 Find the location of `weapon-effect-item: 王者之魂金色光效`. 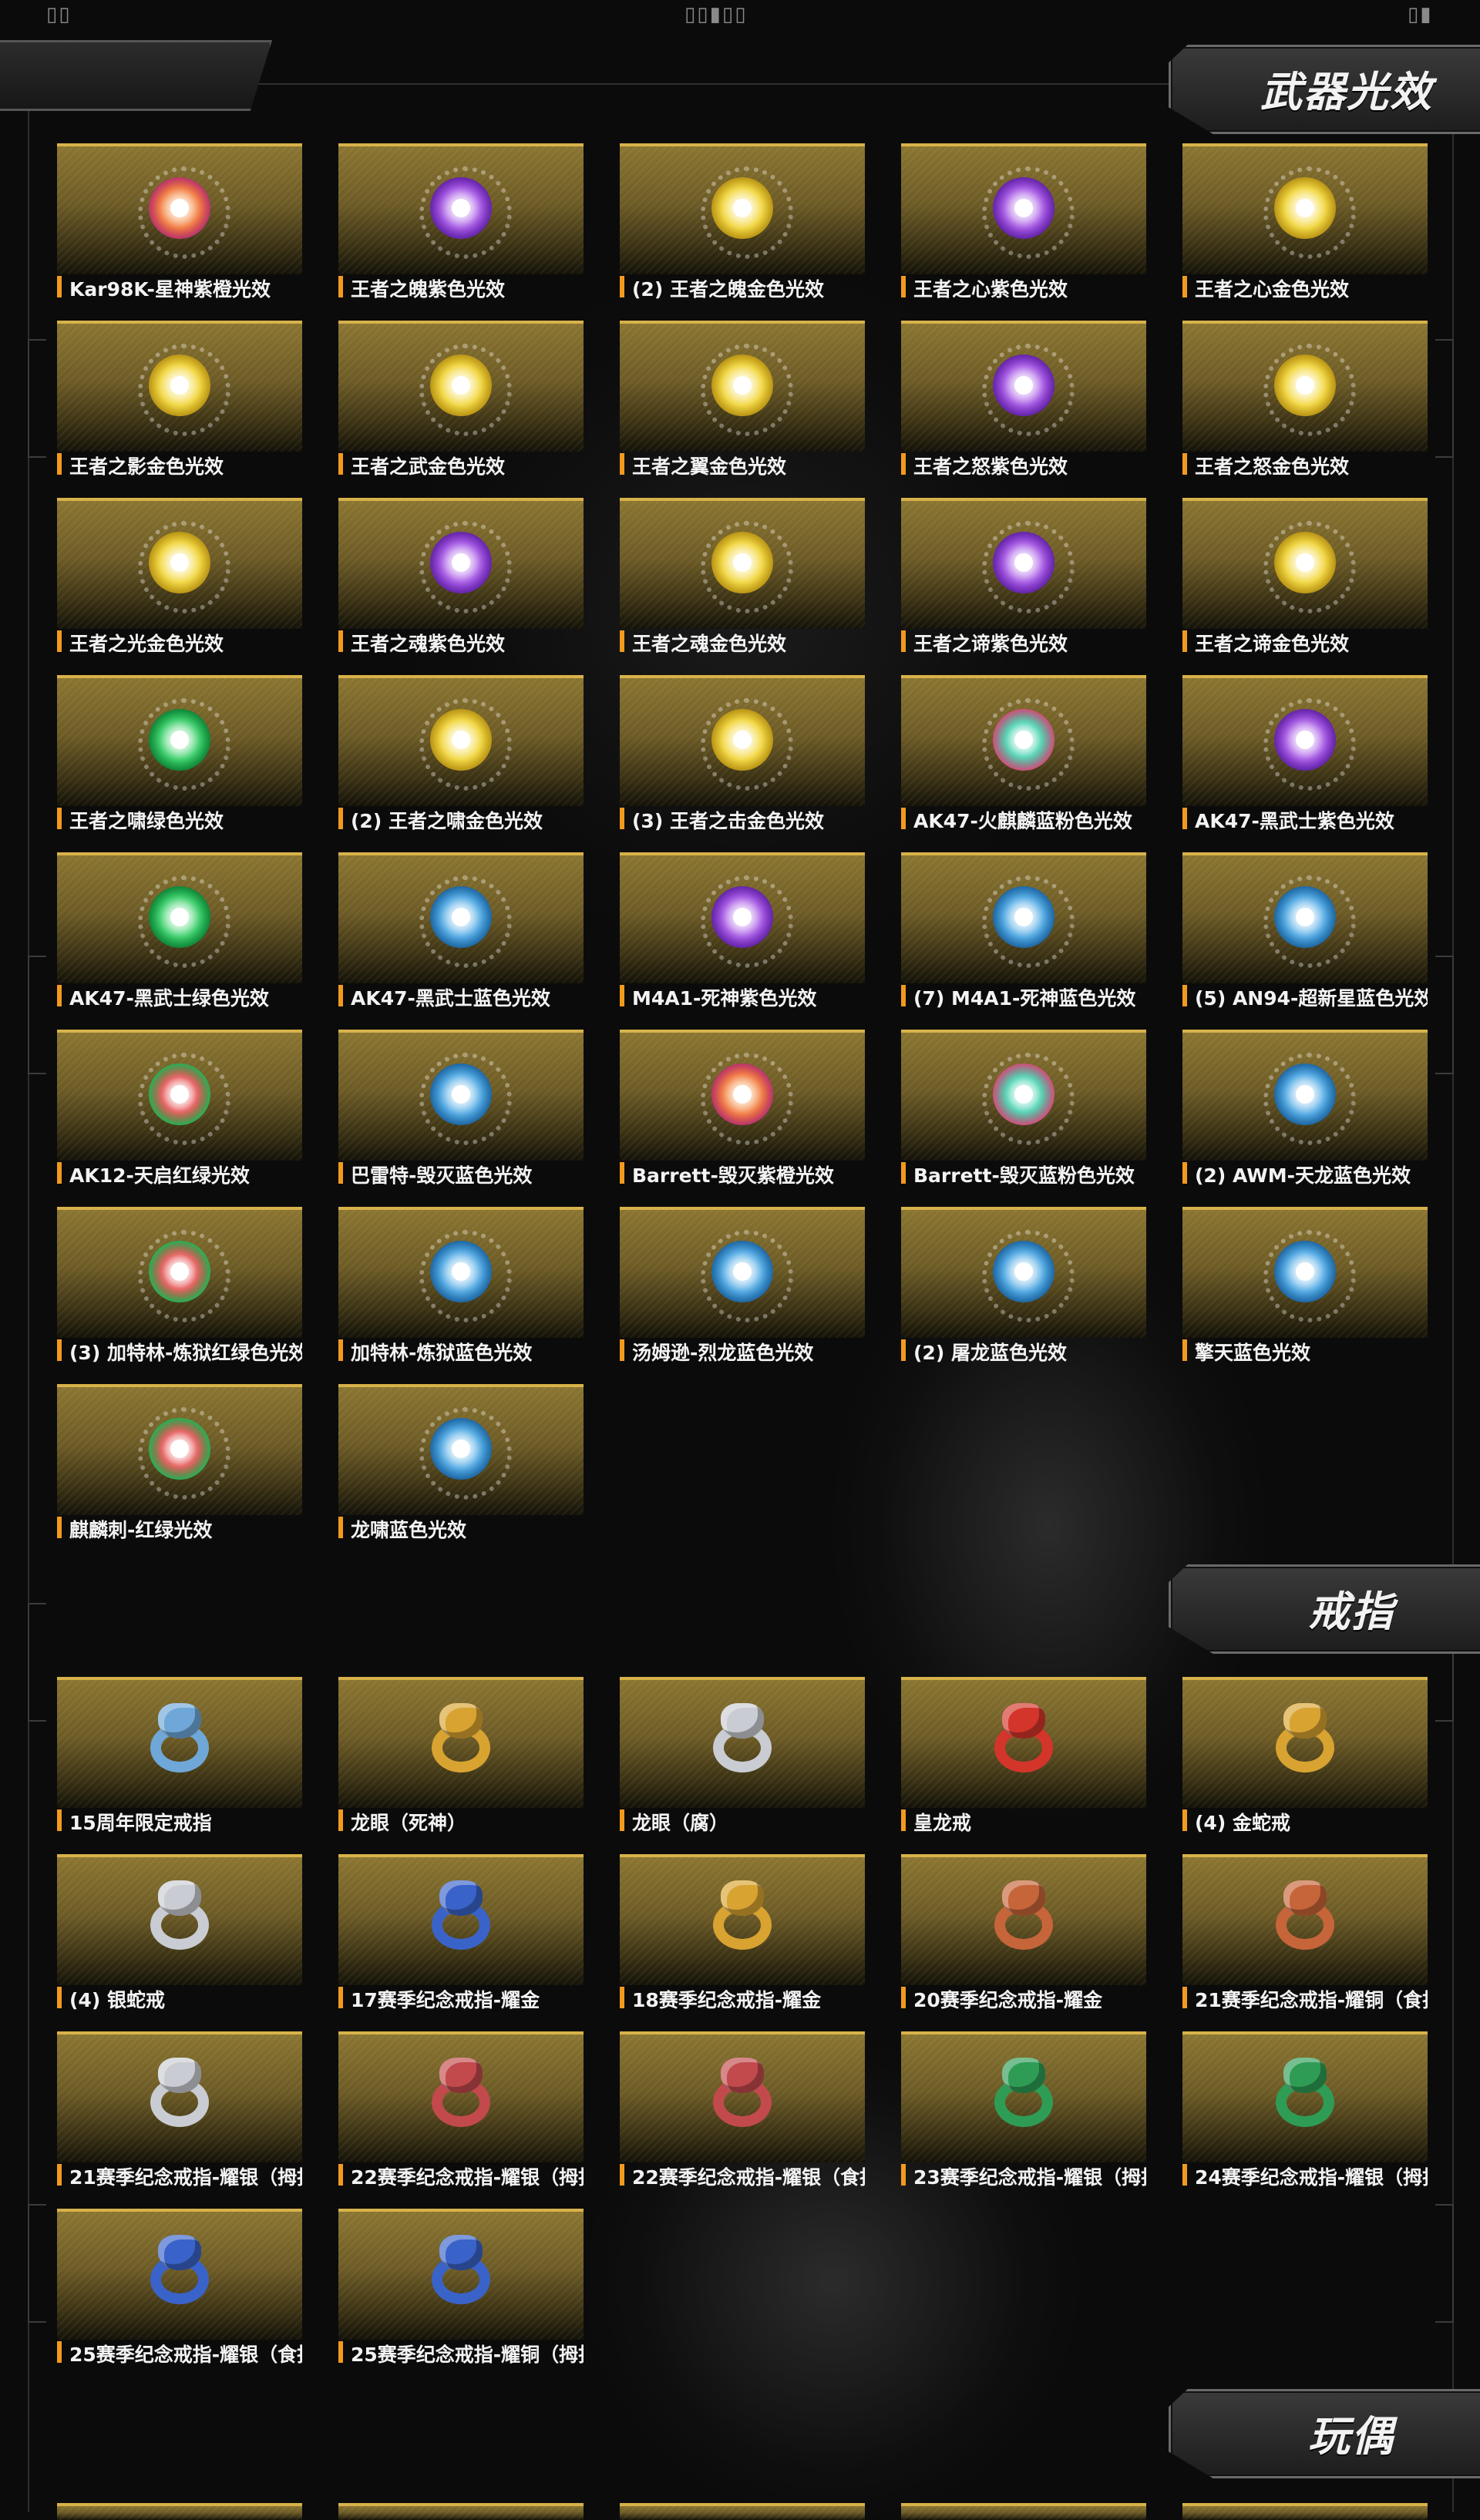

weapon-effect-item: 王者之魂金色光效 is located at coordinates (743, 583).